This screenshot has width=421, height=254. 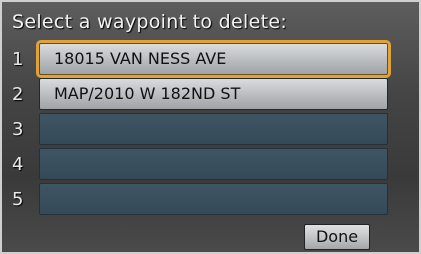 I want to click on waypoint-row-3: 3, so click(x=210, y=130).